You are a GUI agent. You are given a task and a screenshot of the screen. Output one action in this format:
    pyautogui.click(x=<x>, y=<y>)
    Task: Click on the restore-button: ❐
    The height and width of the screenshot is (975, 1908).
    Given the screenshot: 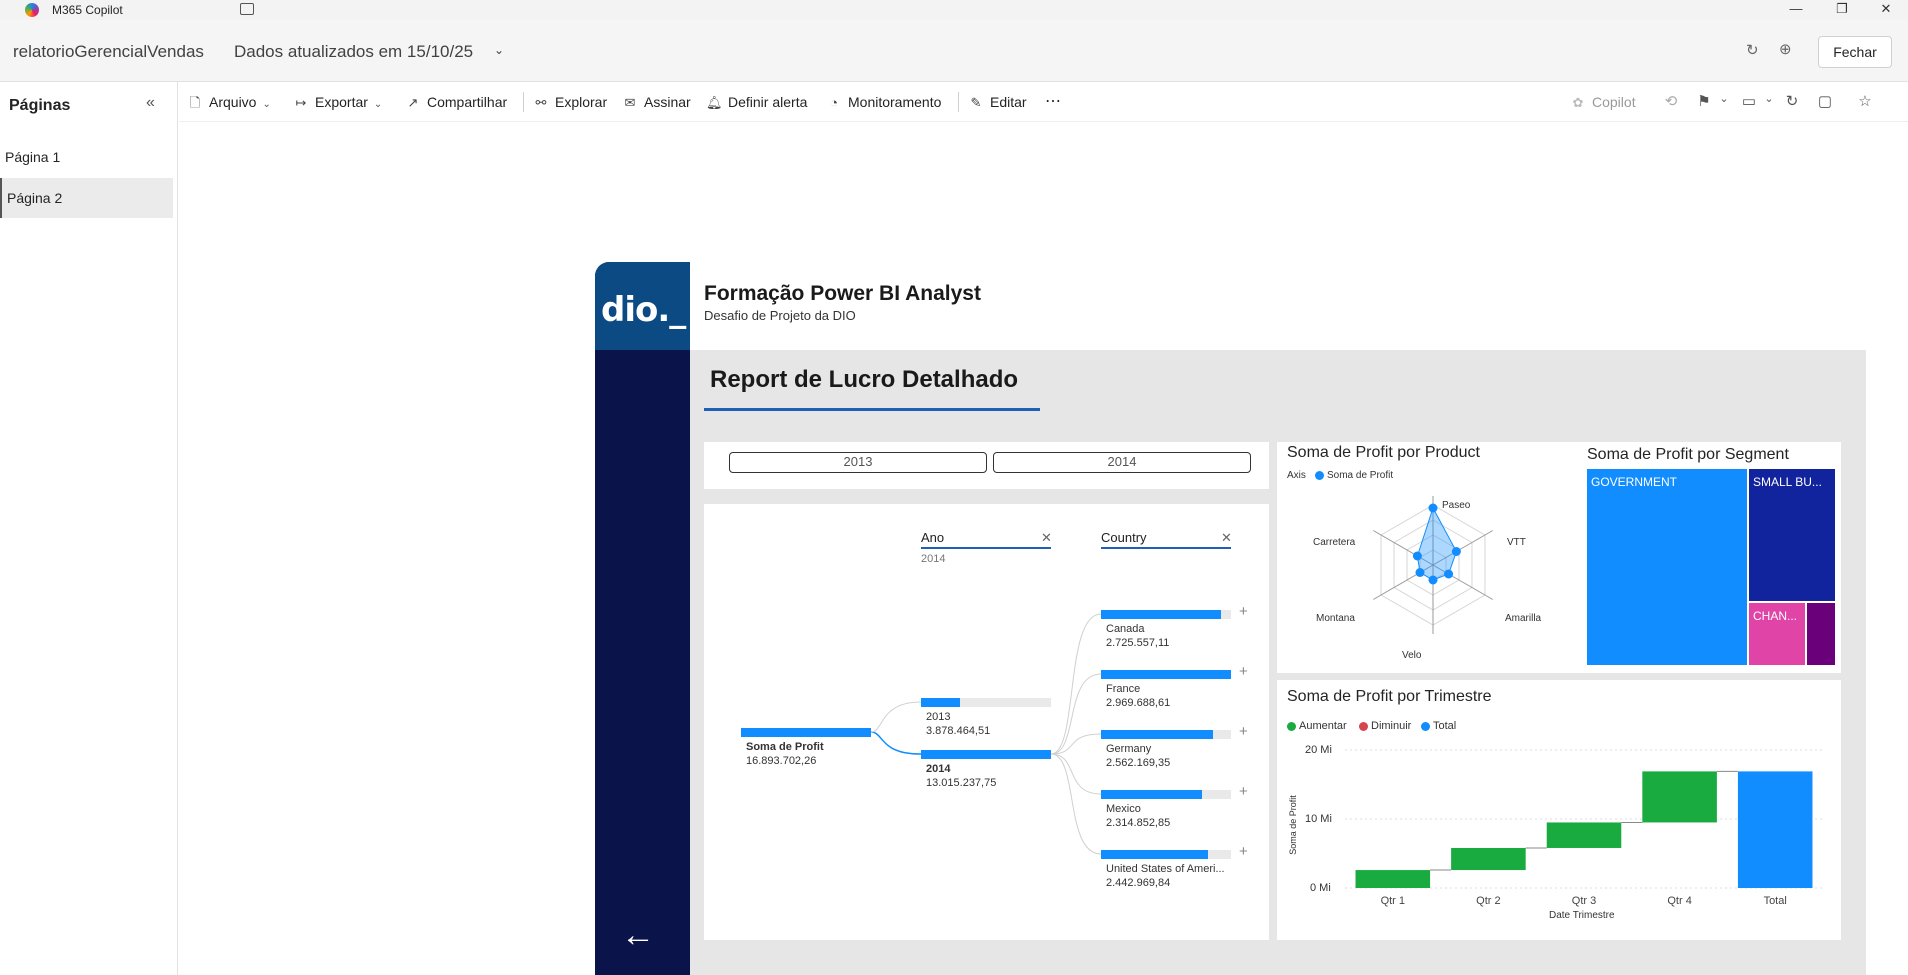 What is the action you would take?
    pyautogui.click(x=1842, y=10)
    